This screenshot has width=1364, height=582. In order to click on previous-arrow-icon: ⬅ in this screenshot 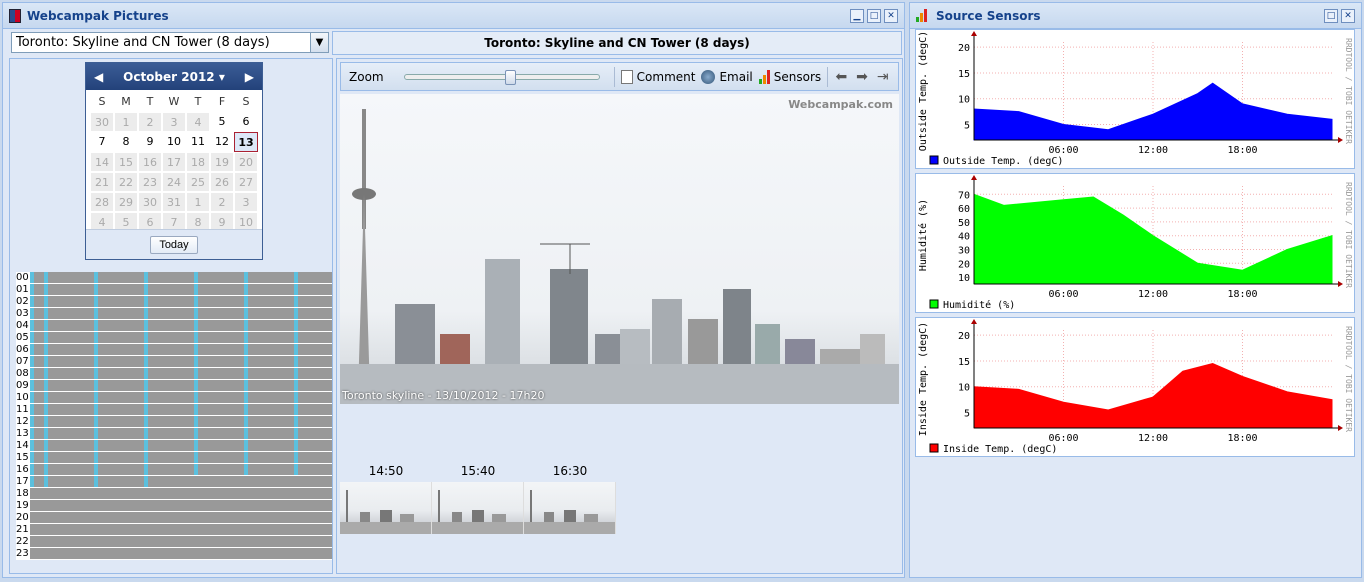, I will do `click(841, 77)`.